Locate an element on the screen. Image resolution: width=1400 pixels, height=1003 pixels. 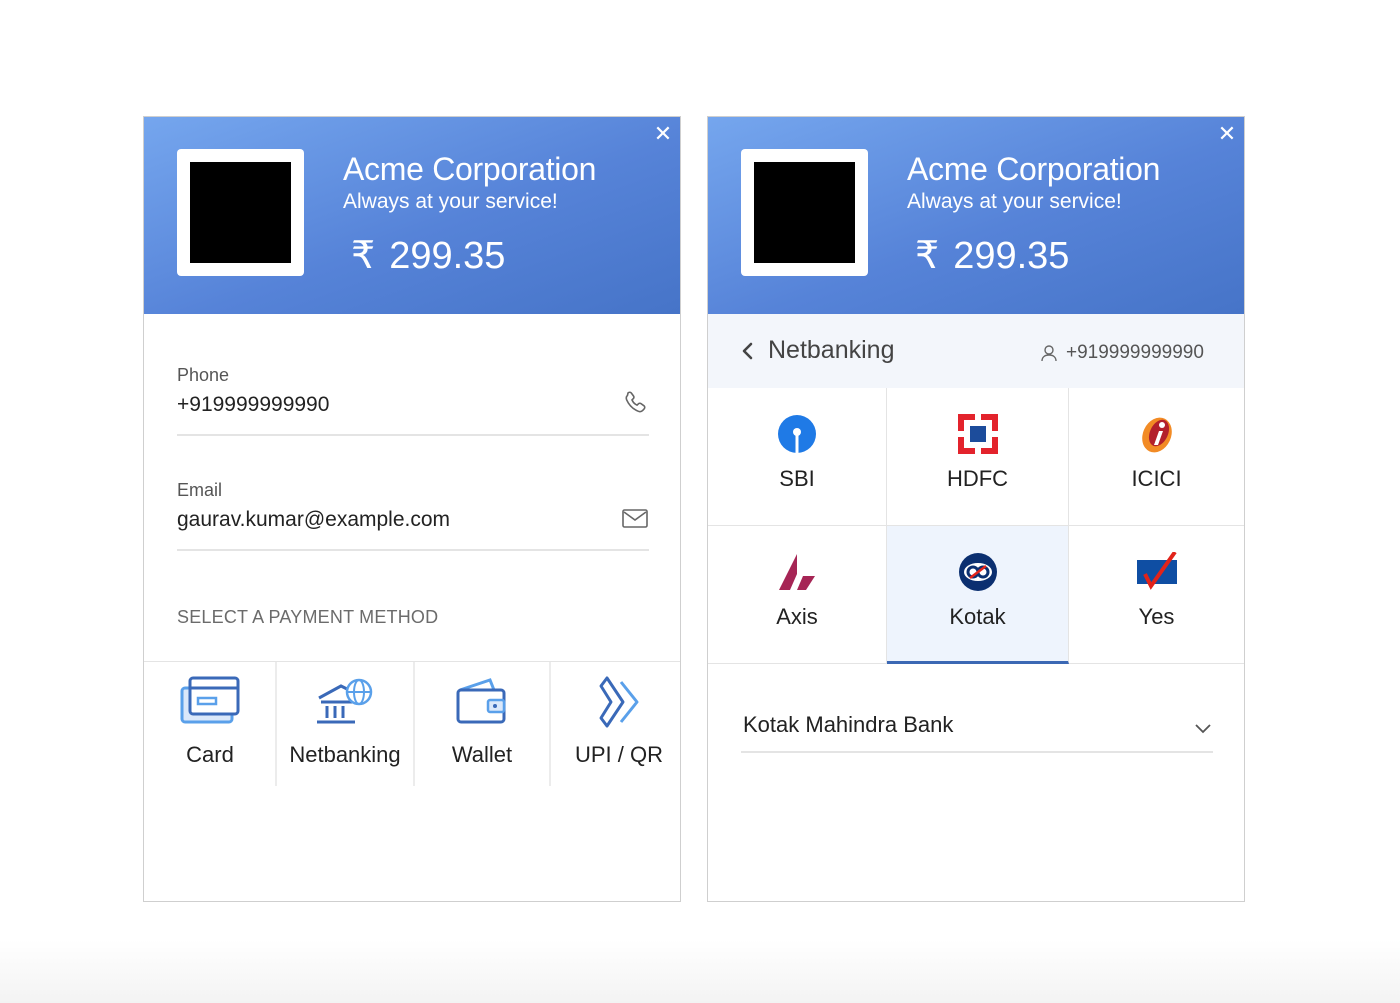
method-card: Card is located at coordinates (210, 724).